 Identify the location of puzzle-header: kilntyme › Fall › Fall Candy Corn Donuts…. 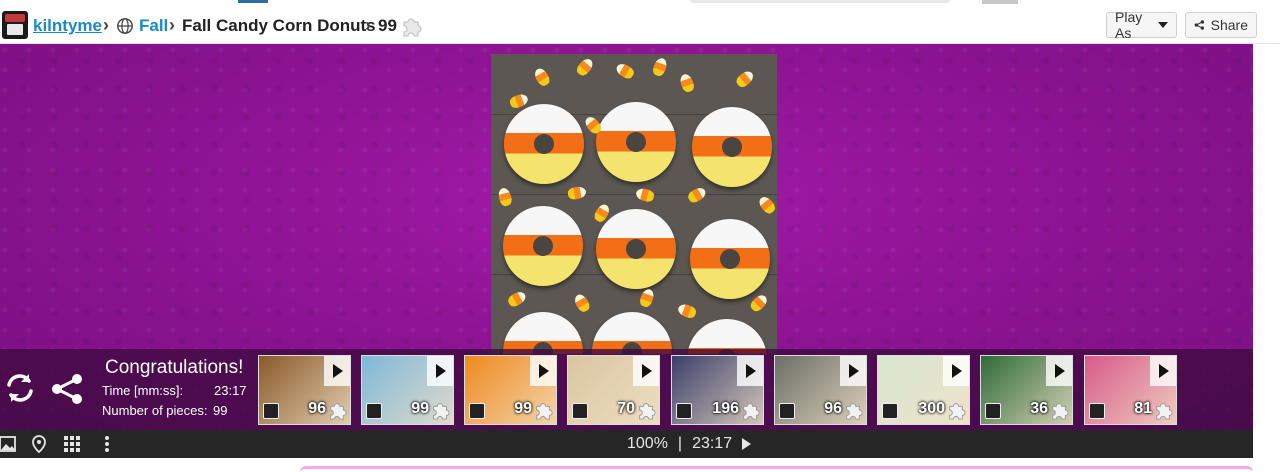
(640, 25).